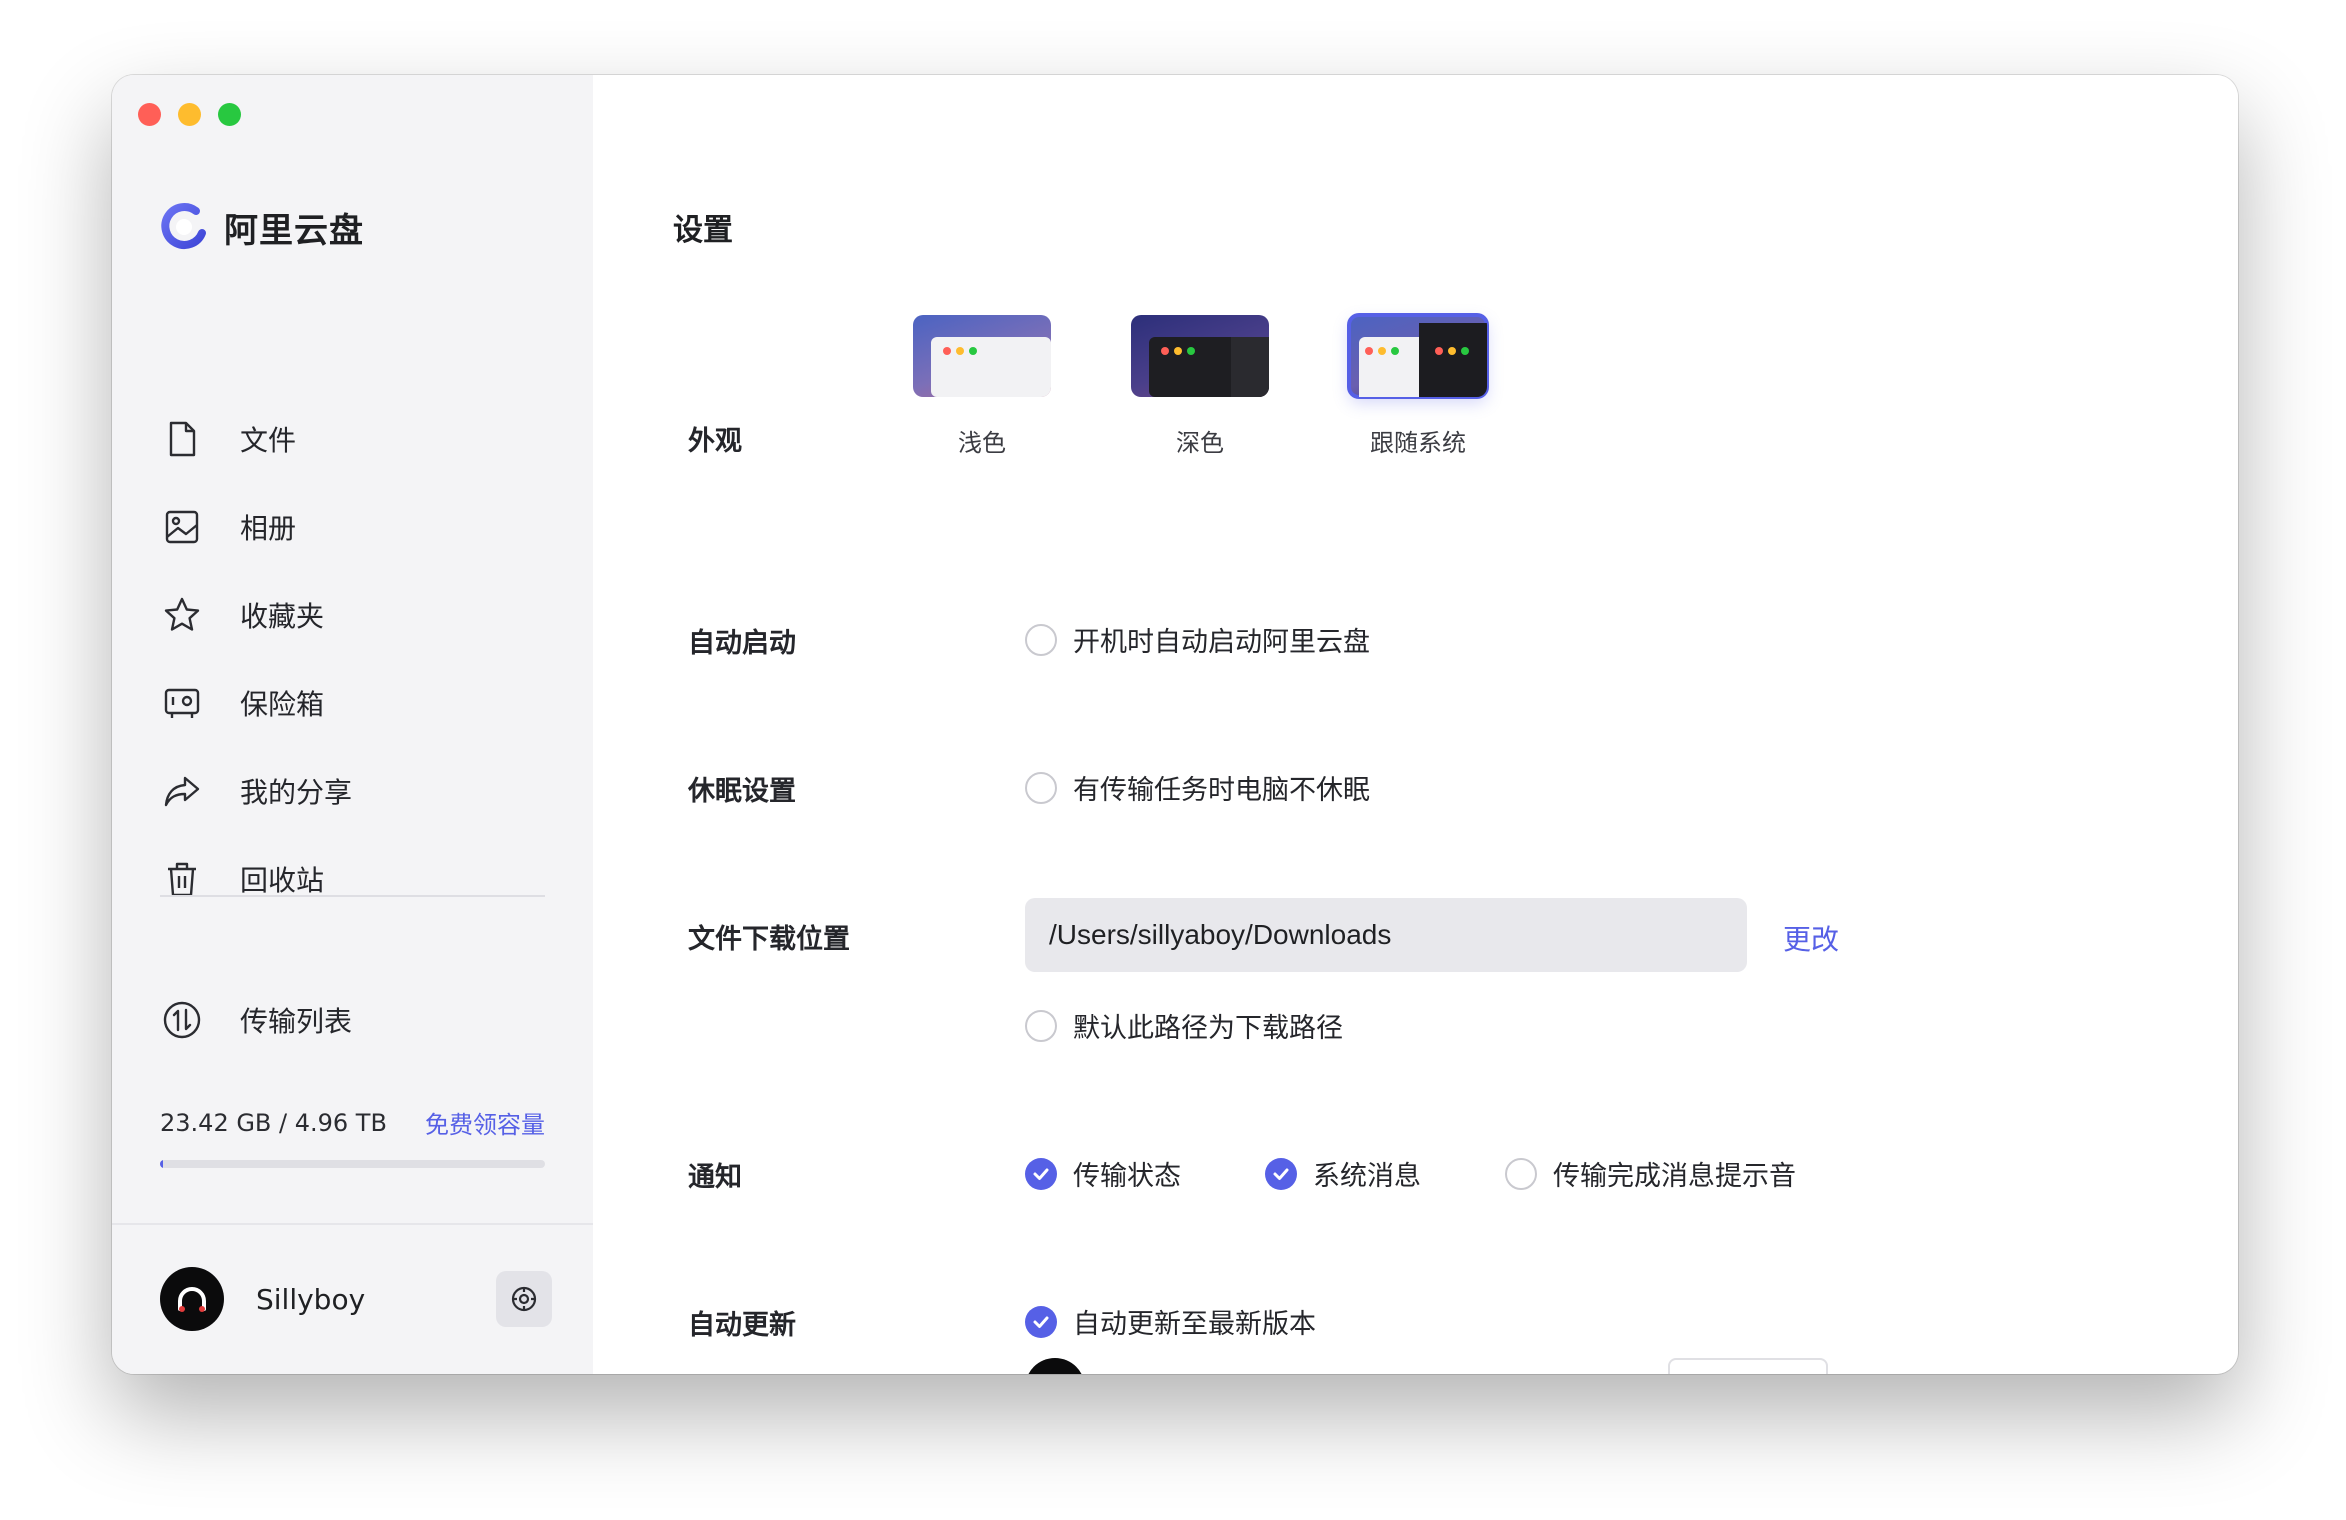 The height and width of the screenshot is (1520, 2346). What do you see at coordinates (183, 226) in the screenshot?
I see `app-logo-icon` at bounding box center [183, 226].